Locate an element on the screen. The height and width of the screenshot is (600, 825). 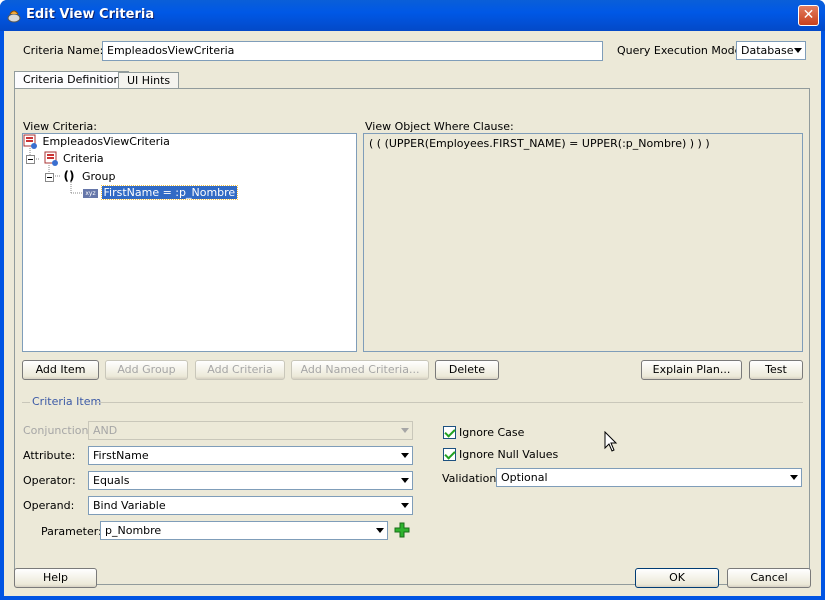
criteria-item-section-label: Criteria Item is located at coordinates (67, 401).